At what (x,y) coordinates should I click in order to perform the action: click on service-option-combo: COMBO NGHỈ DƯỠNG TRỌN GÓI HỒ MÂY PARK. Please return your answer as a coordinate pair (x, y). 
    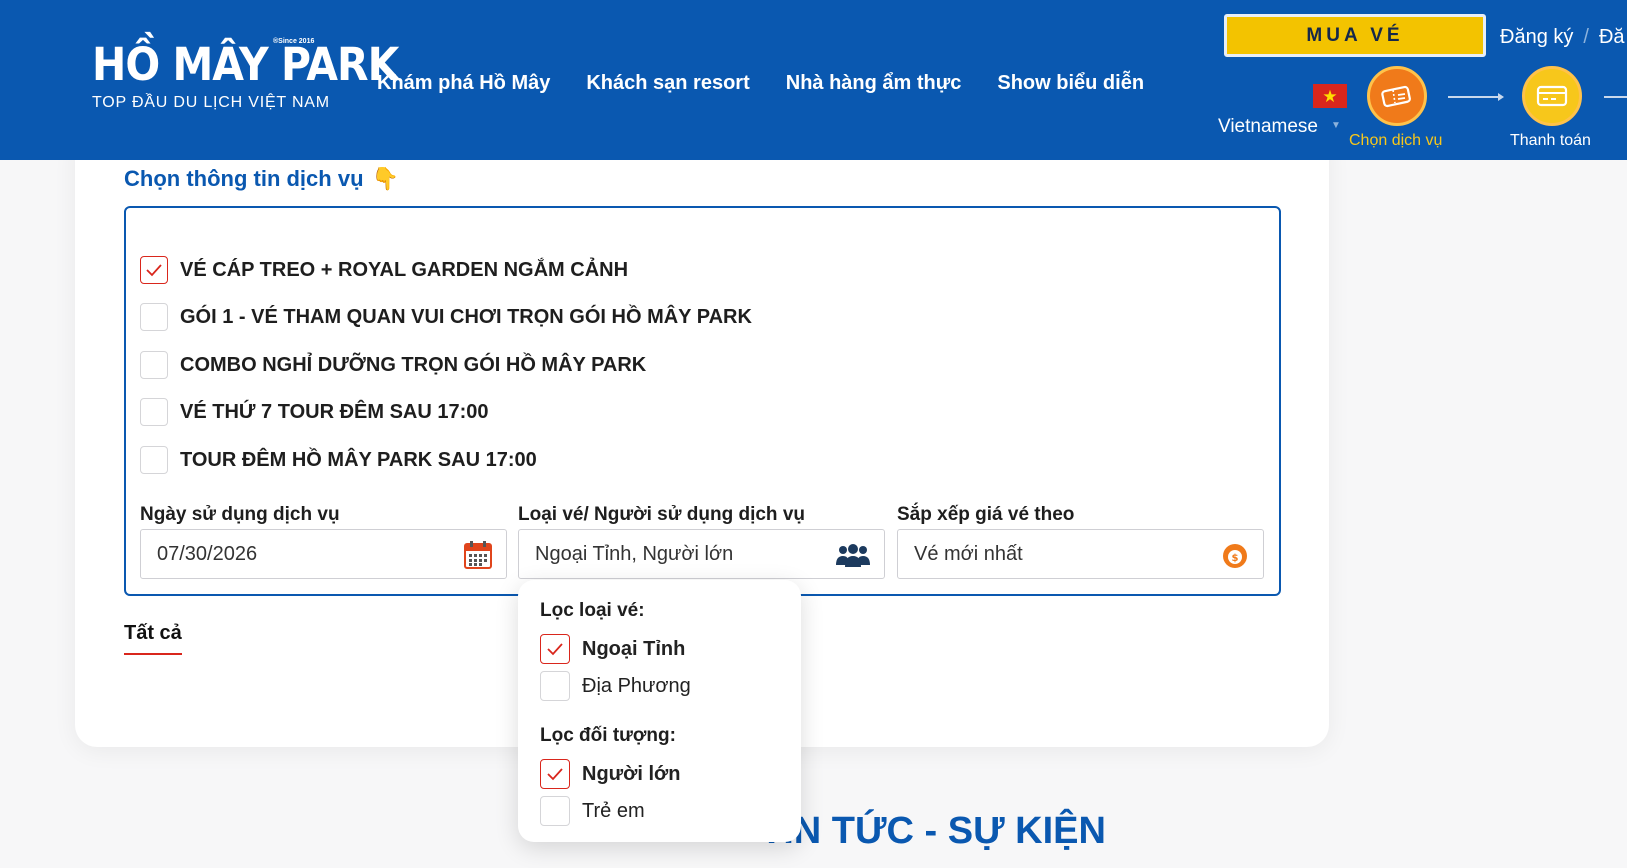
    Looking at the image, I should click on (393, 365).